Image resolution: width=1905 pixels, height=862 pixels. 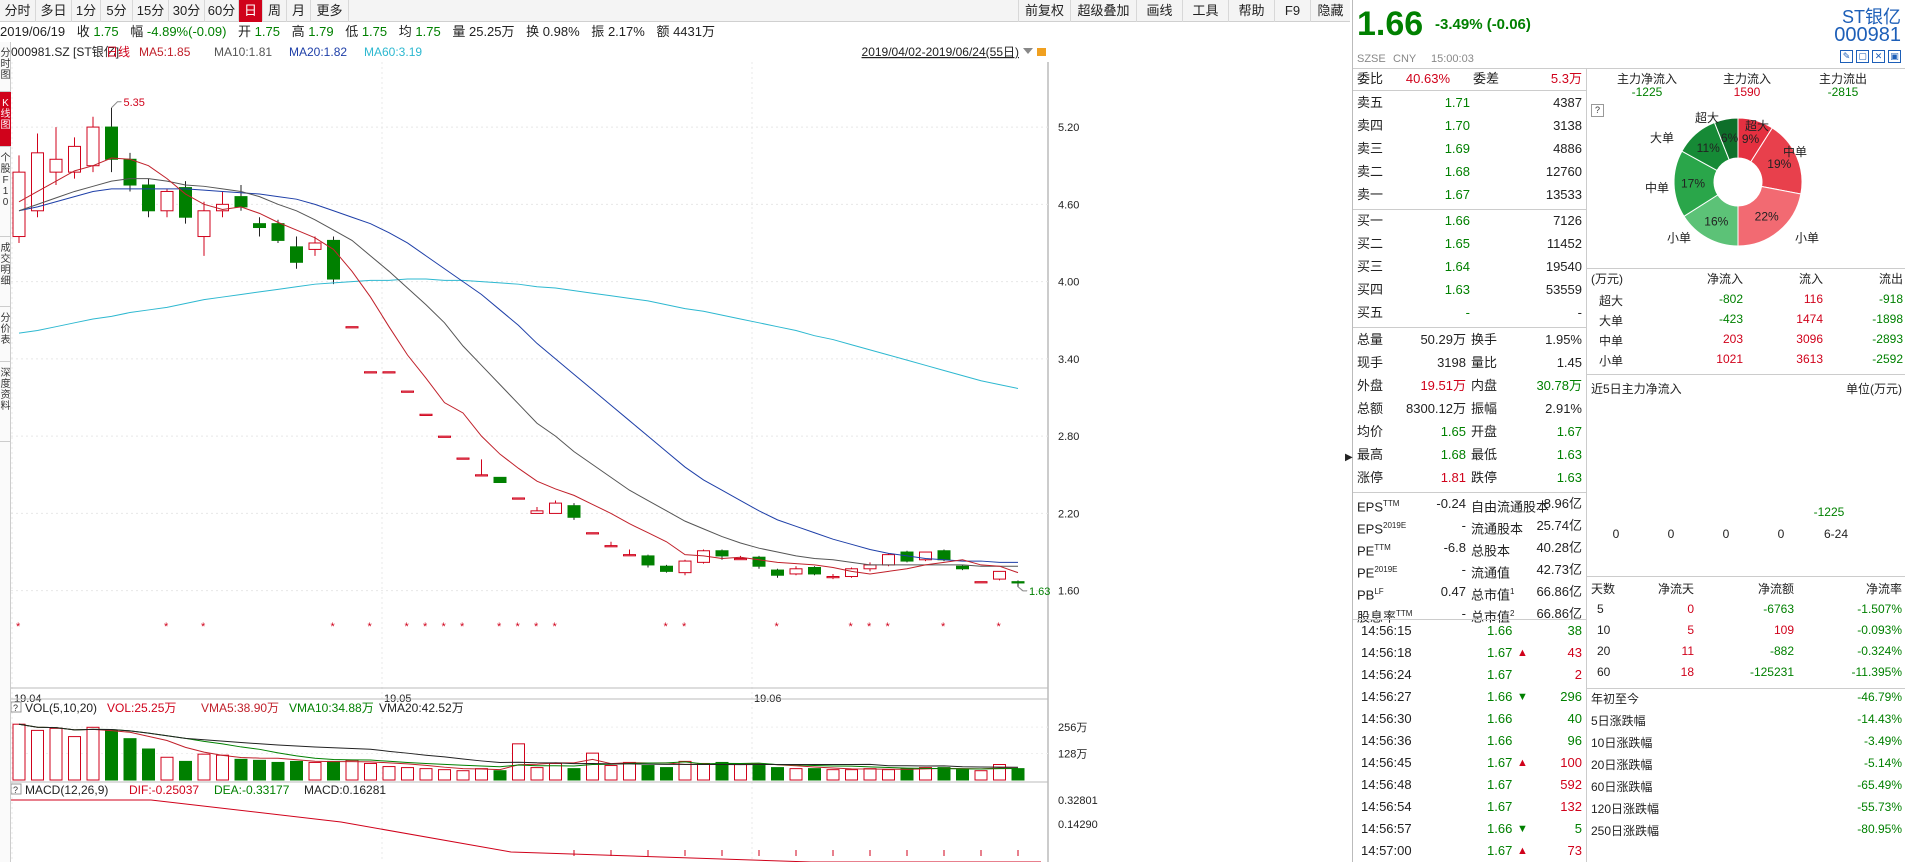 What do you see at coordinates (1028, 51) in the screenshot?
I see `range-dropdown-icon` at bounding box center [1028, 51].